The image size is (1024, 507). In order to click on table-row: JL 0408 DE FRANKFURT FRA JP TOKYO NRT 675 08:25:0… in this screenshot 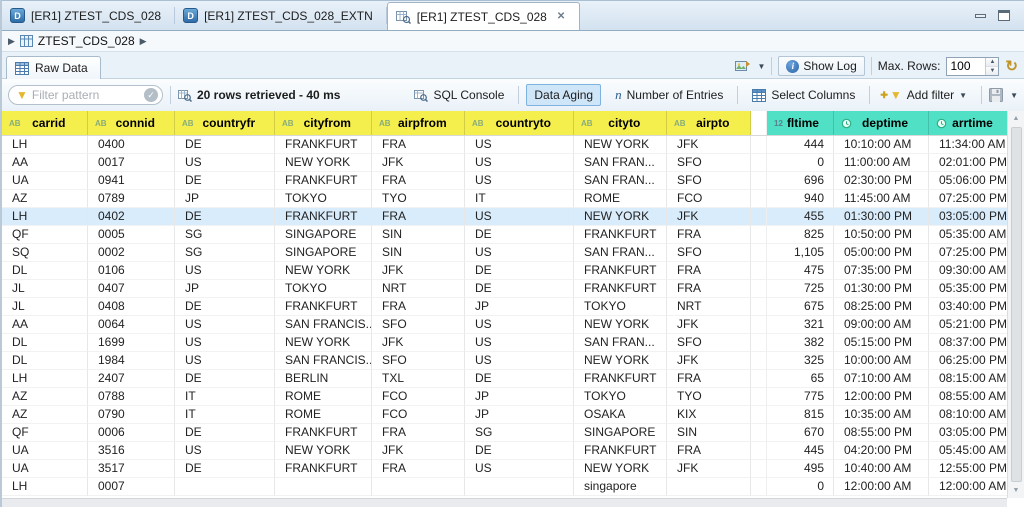, I will do `click(513, 307)`.